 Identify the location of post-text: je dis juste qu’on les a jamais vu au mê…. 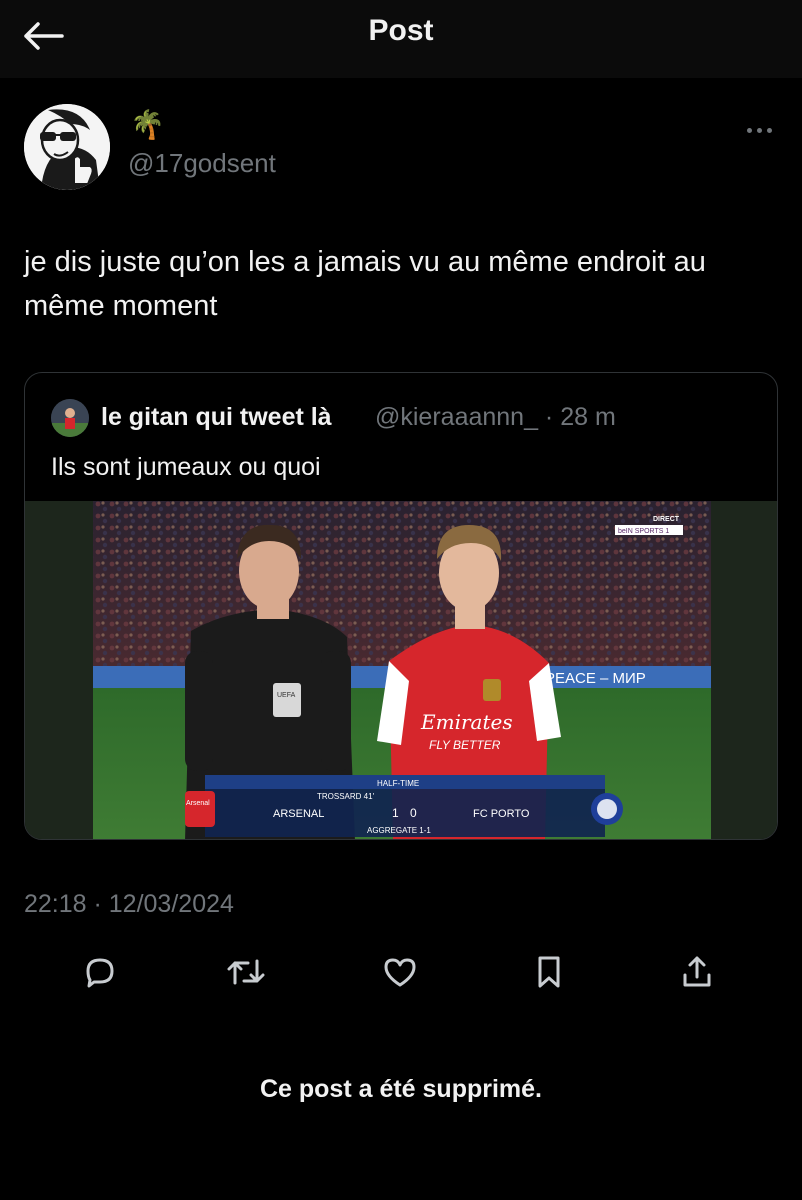
(365, 284).